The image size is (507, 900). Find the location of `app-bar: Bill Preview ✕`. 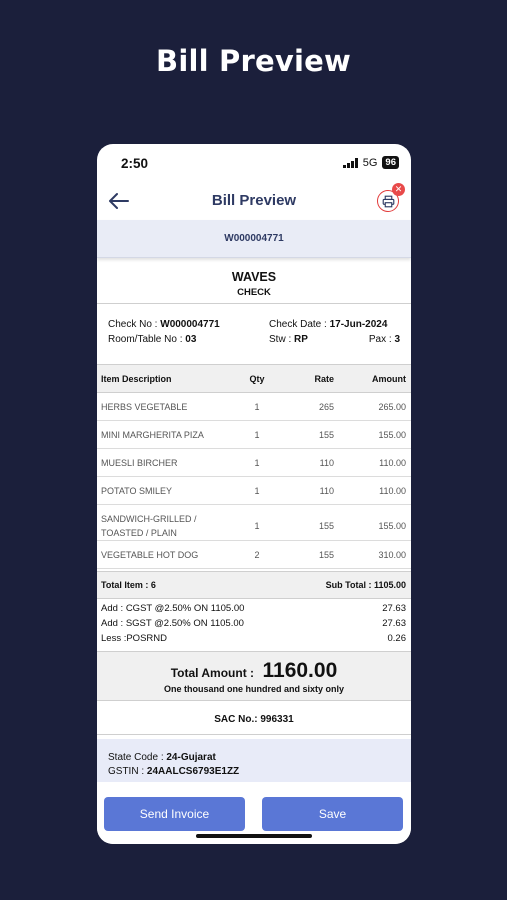

app-bar: Bill Preview ✕ is located at coordinates (254, 201).